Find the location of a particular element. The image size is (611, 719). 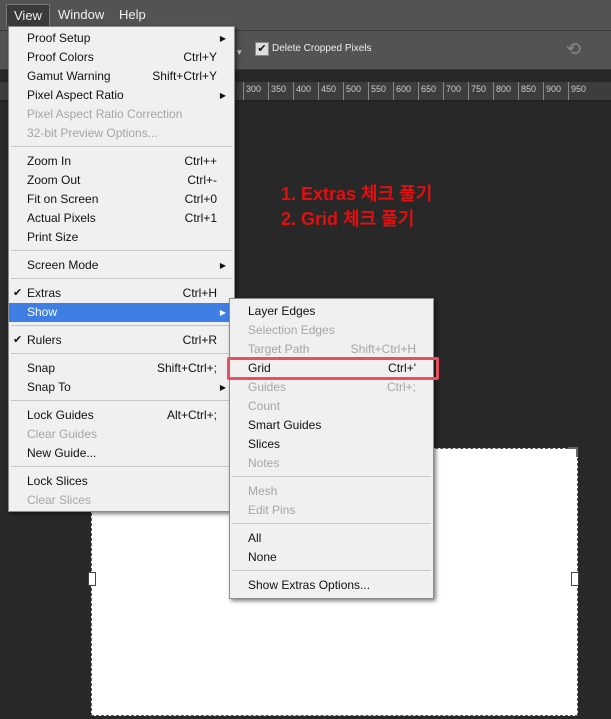

menu-item-zoom-out: Zoom Out Ctrl+- is located at coordinates (121, 180).